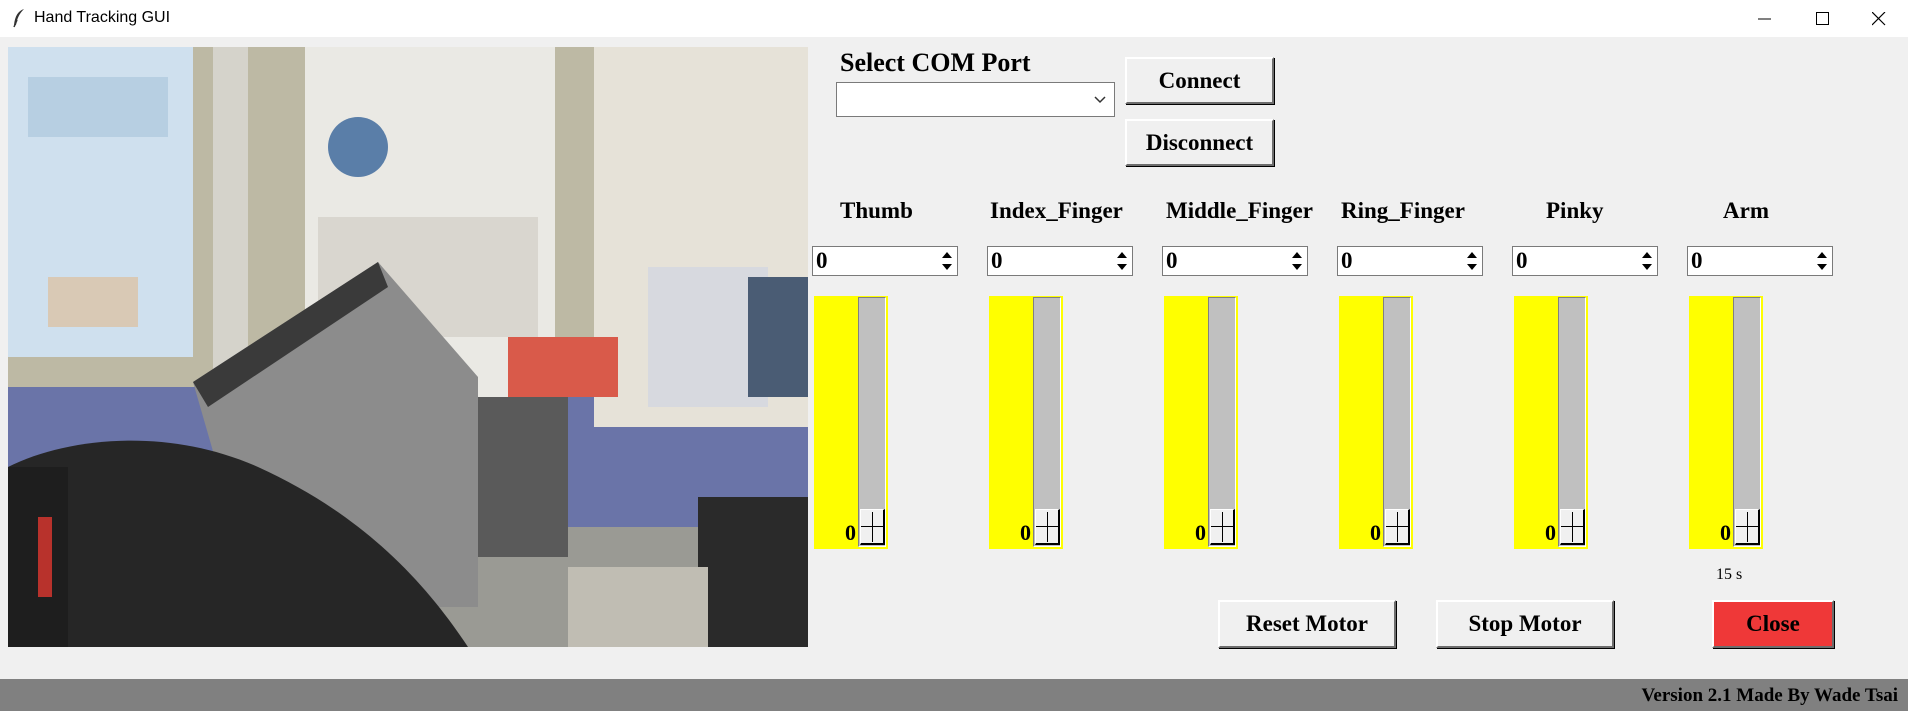 This screenshot has width=1908, height=711. What do you see at coordinates (1201, 422) in the screenshot?
I see `slider-middle-finger: 0` at bounding box center [1201, 422].